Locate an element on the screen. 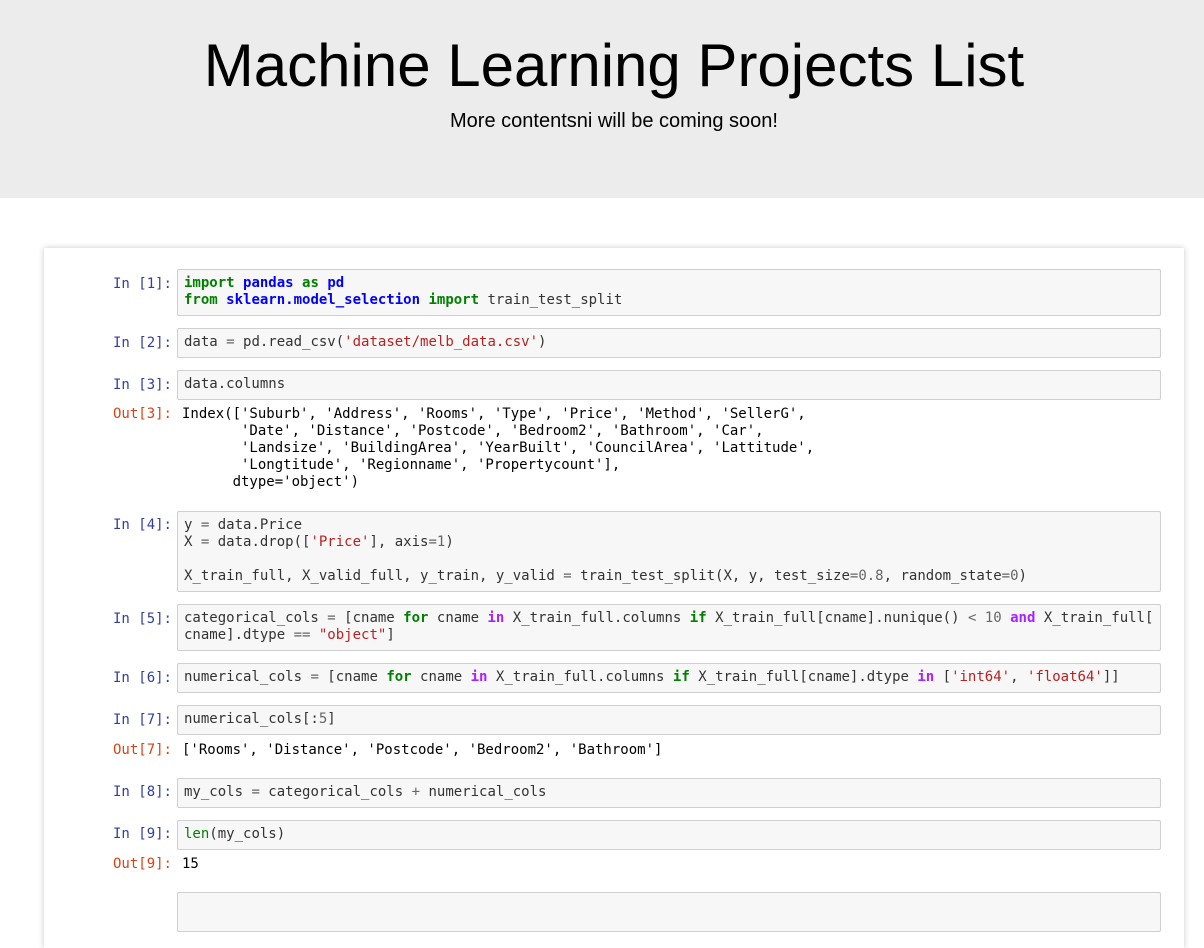 Image resolution: width=1204 pixels, height=948 pixels. code-token: + is located at coordinates (416, 792).